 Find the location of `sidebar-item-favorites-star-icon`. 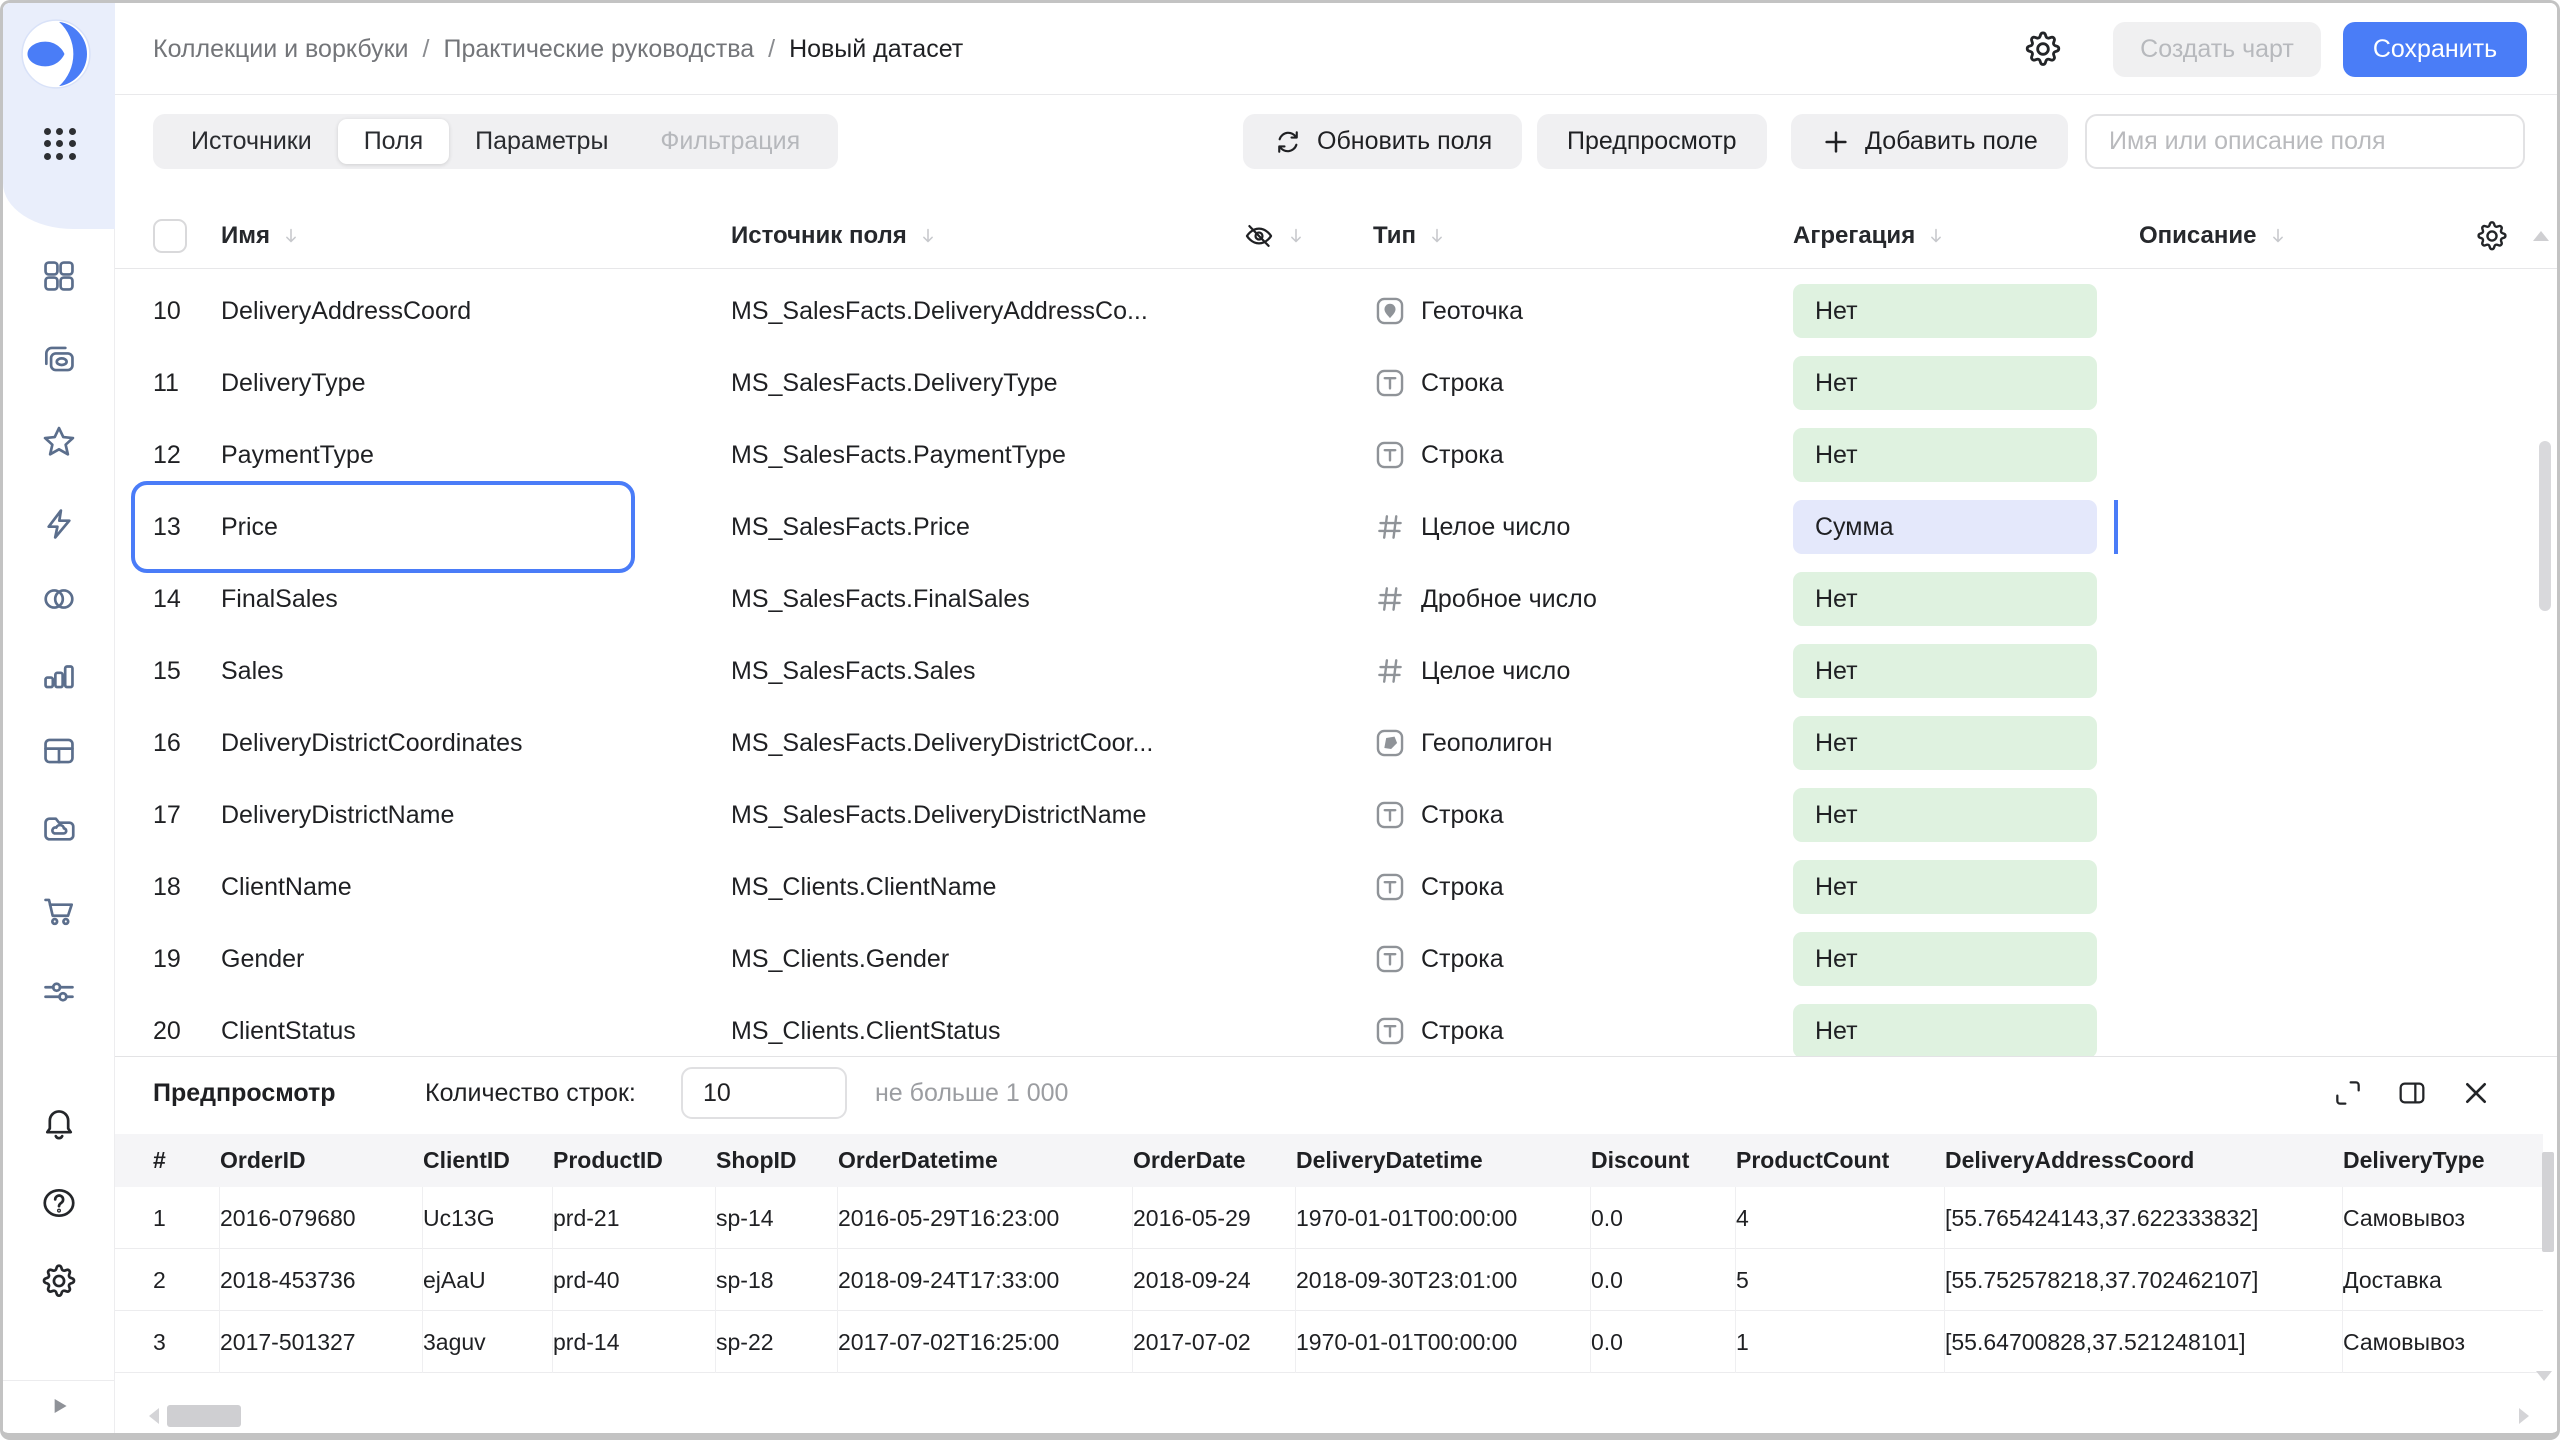

sidebar-item-favorites-star-icon is located at coordinates (59, 442).